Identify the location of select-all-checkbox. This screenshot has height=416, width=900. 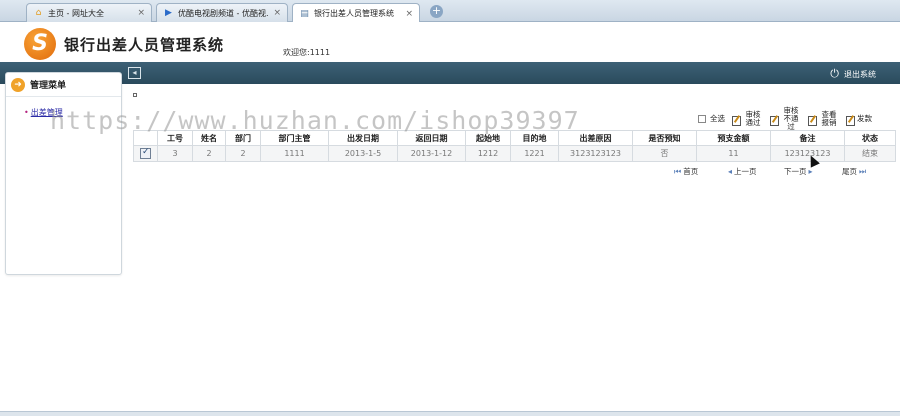
(702, 119).